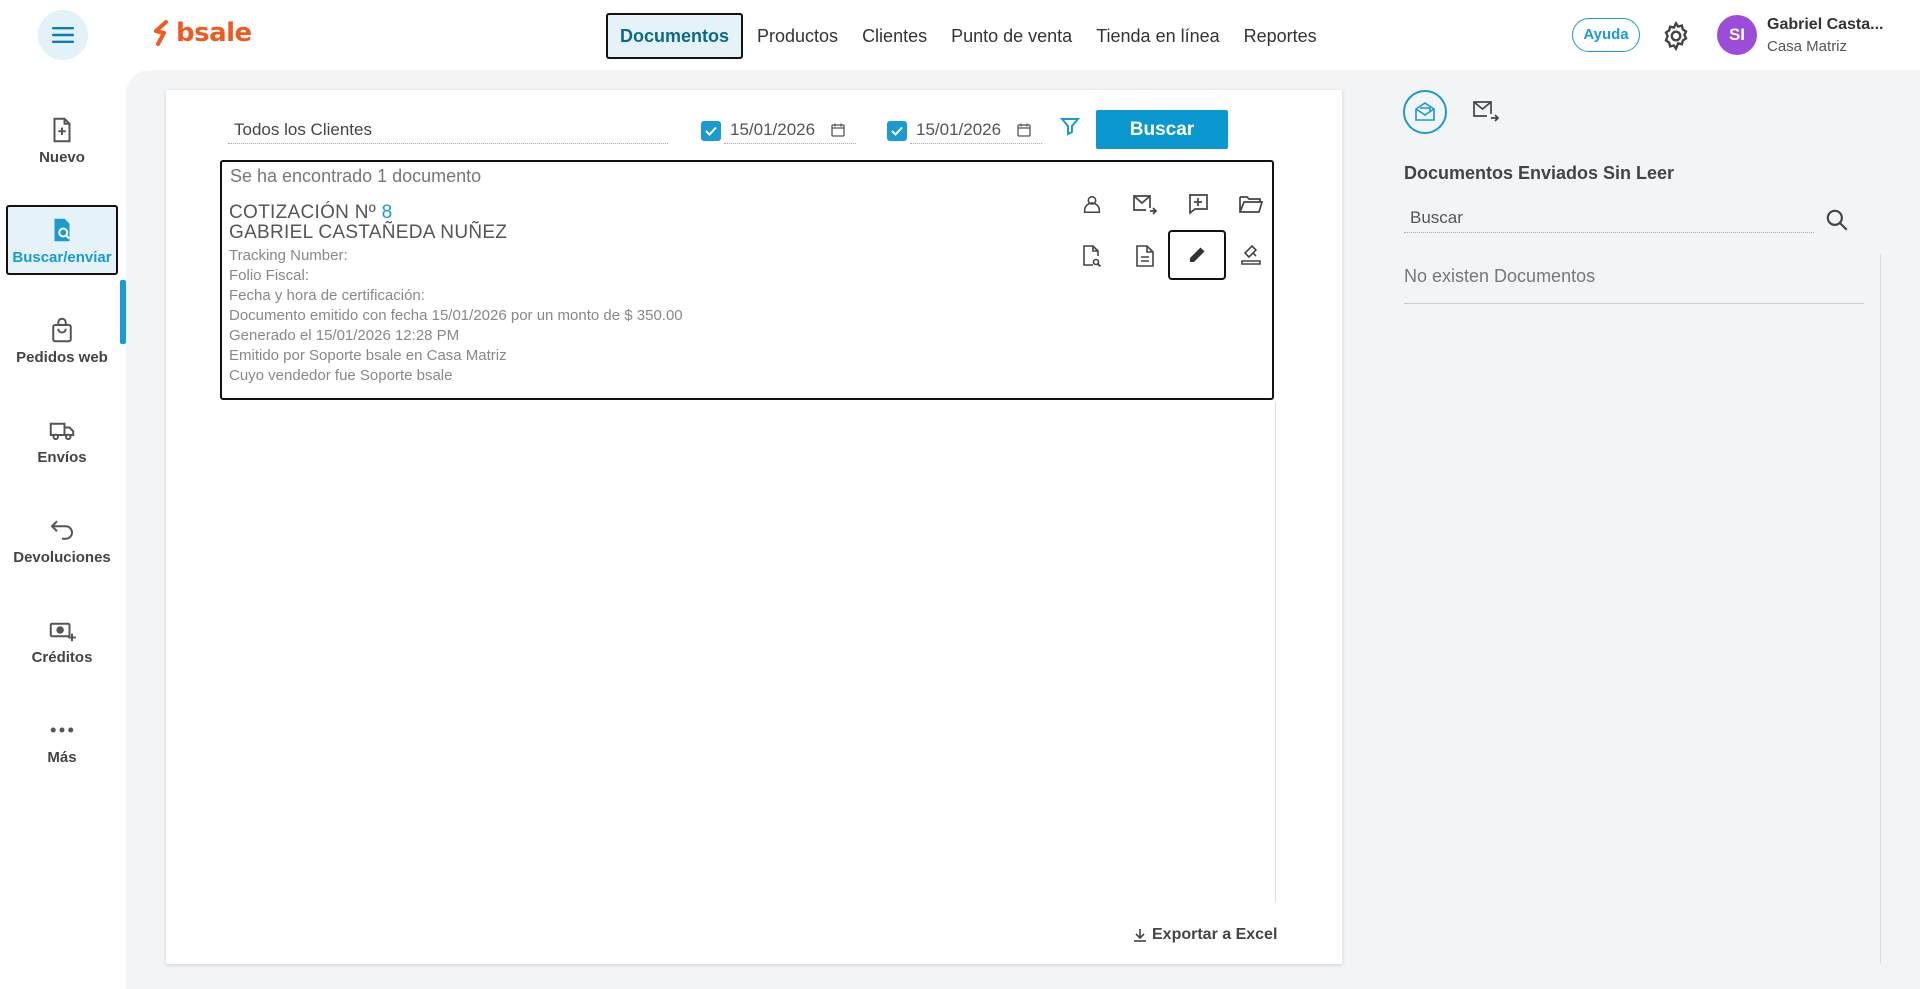  Describe the element at coordinates (62, 357) in the screenshot. I see `sidebar-item-label: Pedidos web` at that location.